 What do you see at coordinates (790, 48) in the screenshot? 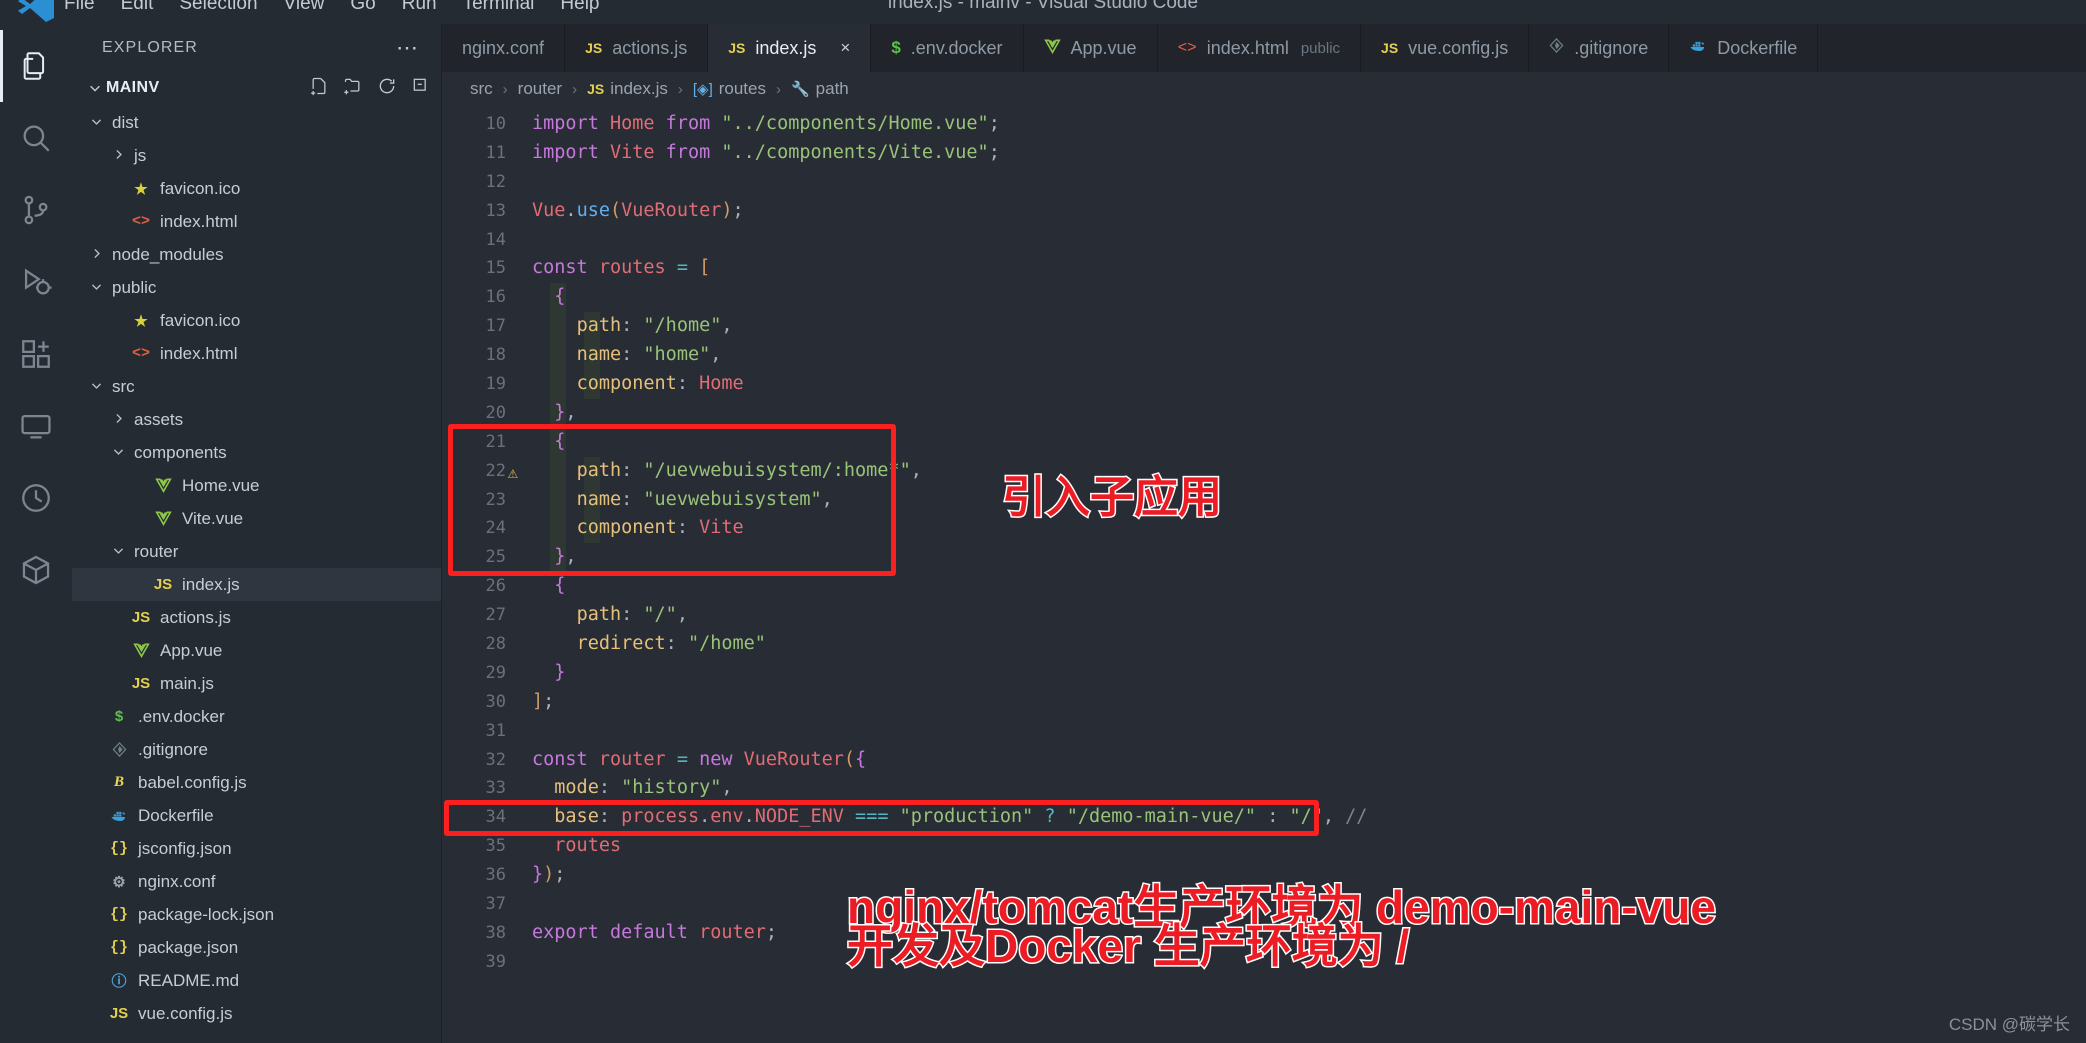
I see `editor-tab: JS index.js ×` at bounding box center [790, 48].